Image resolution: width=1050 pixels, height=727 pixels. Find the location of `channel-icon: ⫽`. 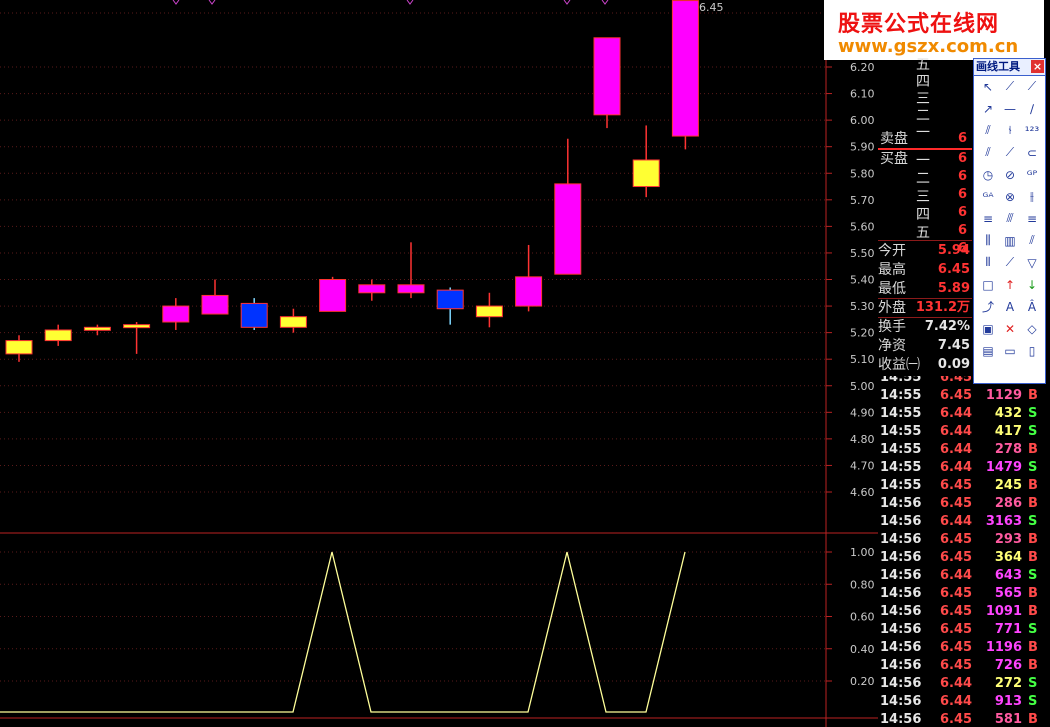

channel-icon: ⫽ is located at coordinates (988, 152).